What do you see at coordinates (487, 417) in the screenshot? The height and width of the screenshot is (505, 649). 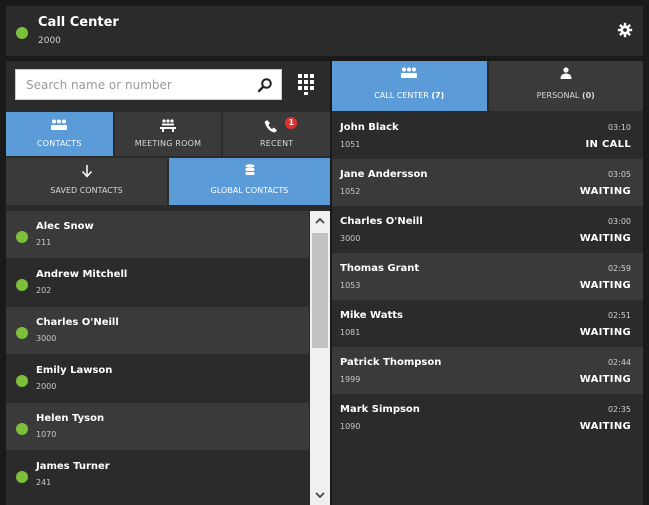 I see `queue-row: Mark Simpson 1090 02:35 WAITING` at bounding box center [487, 417].